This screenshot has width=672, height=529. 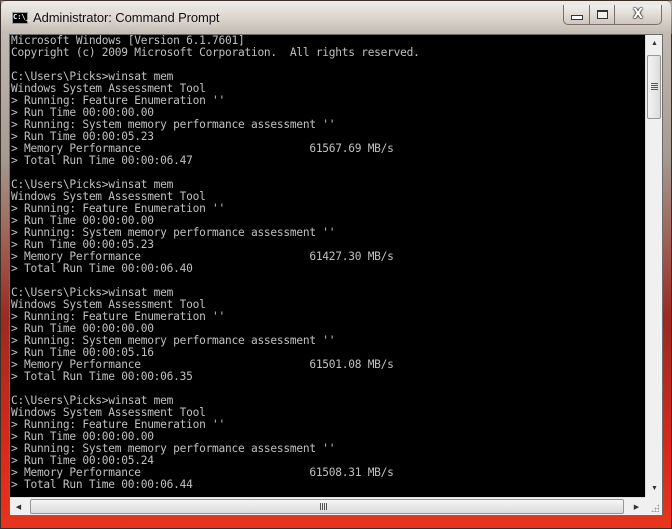 I want to click on horizontal-scrollbar: ◀ ▶, so click(x=327, y=506).